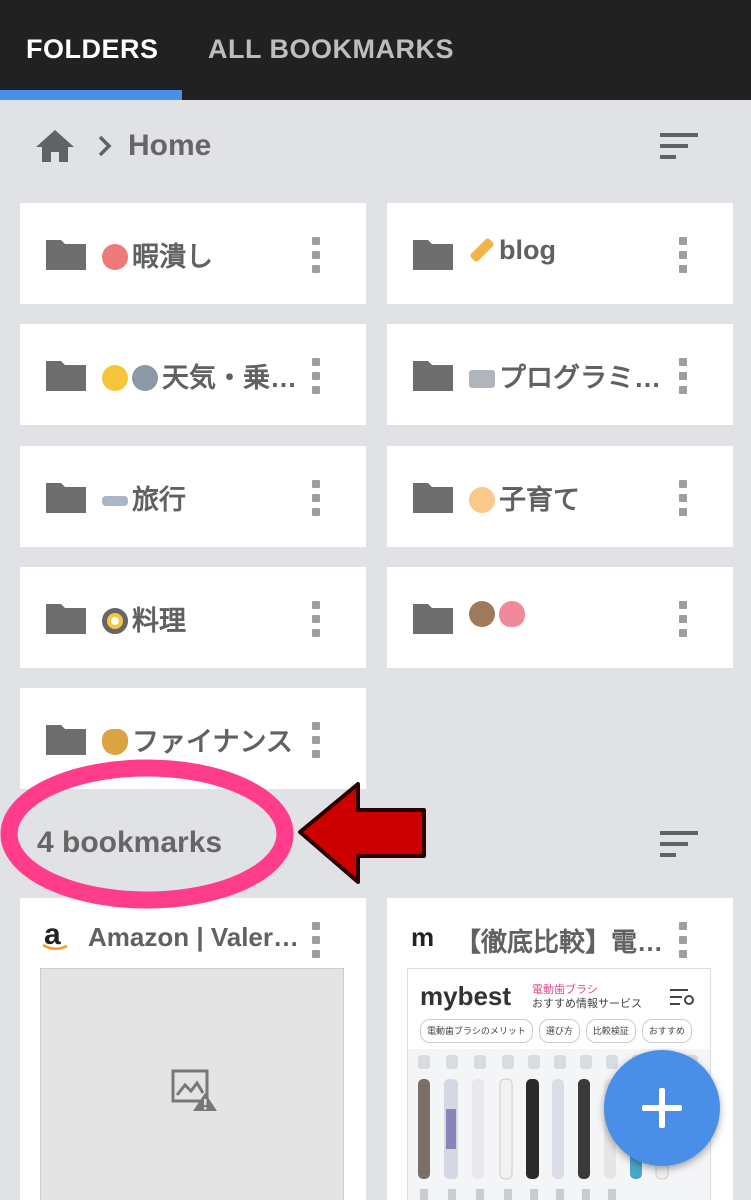  What do you see at coordinates (194, 1090) in the screenshot?
I see `broken-image-icon` at bounding box center [194, 1090].